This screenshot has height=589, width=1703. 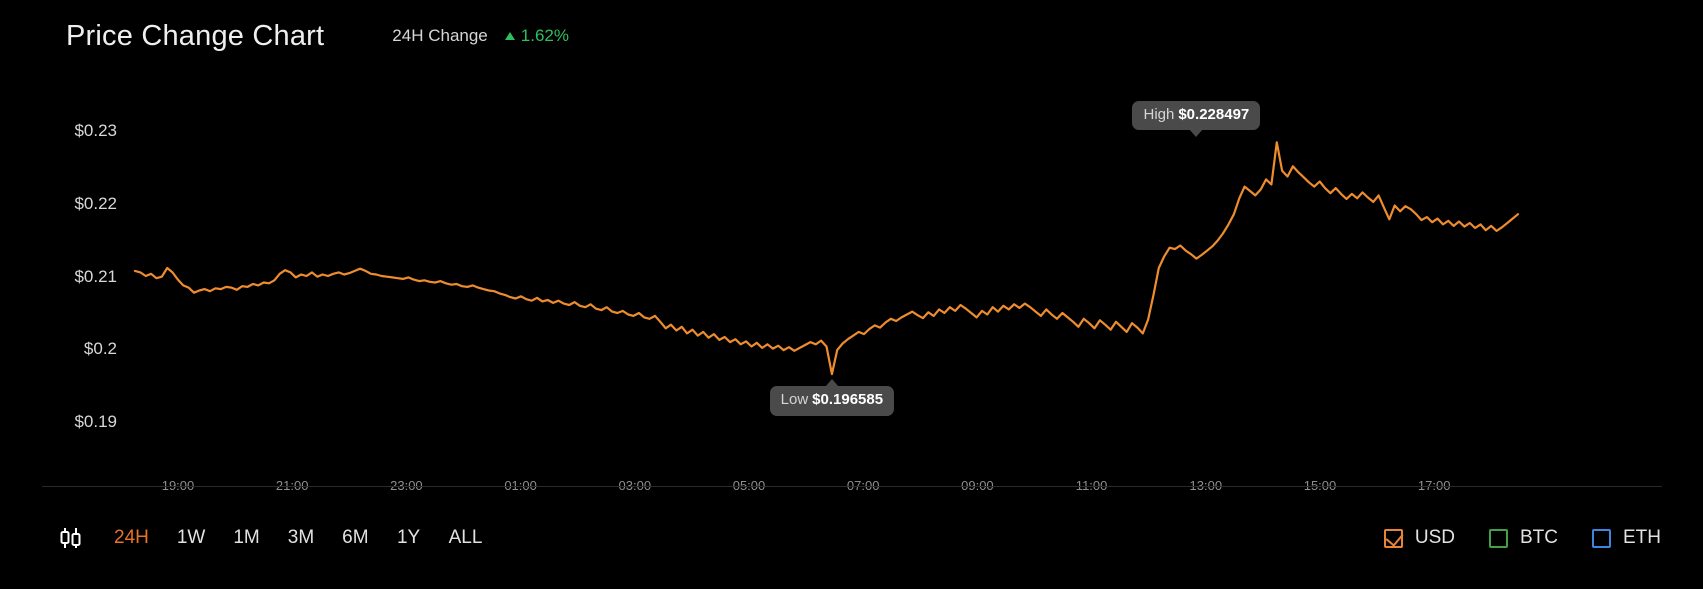 I want to click on currency-label: ETH, so click(x=1642, y=537).